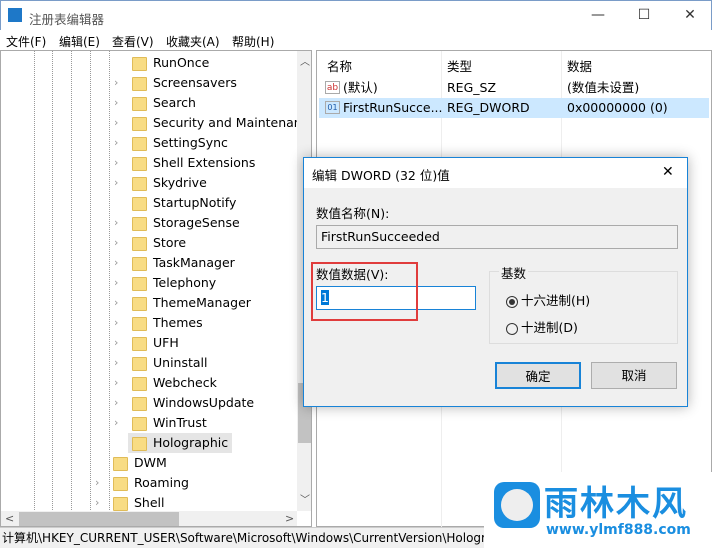 The width and height of the screenshot is (712, 548). What do you see at coordinates (497, 237) in the screenshot?
I see `value-name-field: FirstRunSucceeded` at bounding box center [497, 237].